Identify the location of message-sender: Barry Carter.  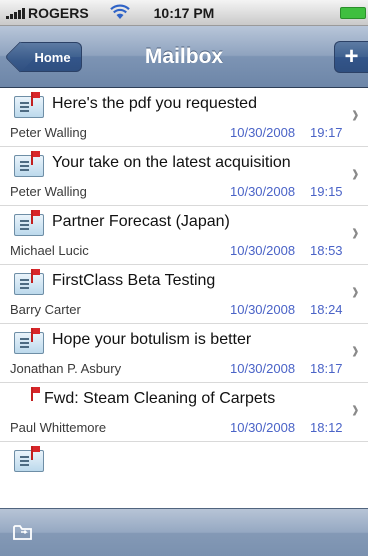
(45, 309).